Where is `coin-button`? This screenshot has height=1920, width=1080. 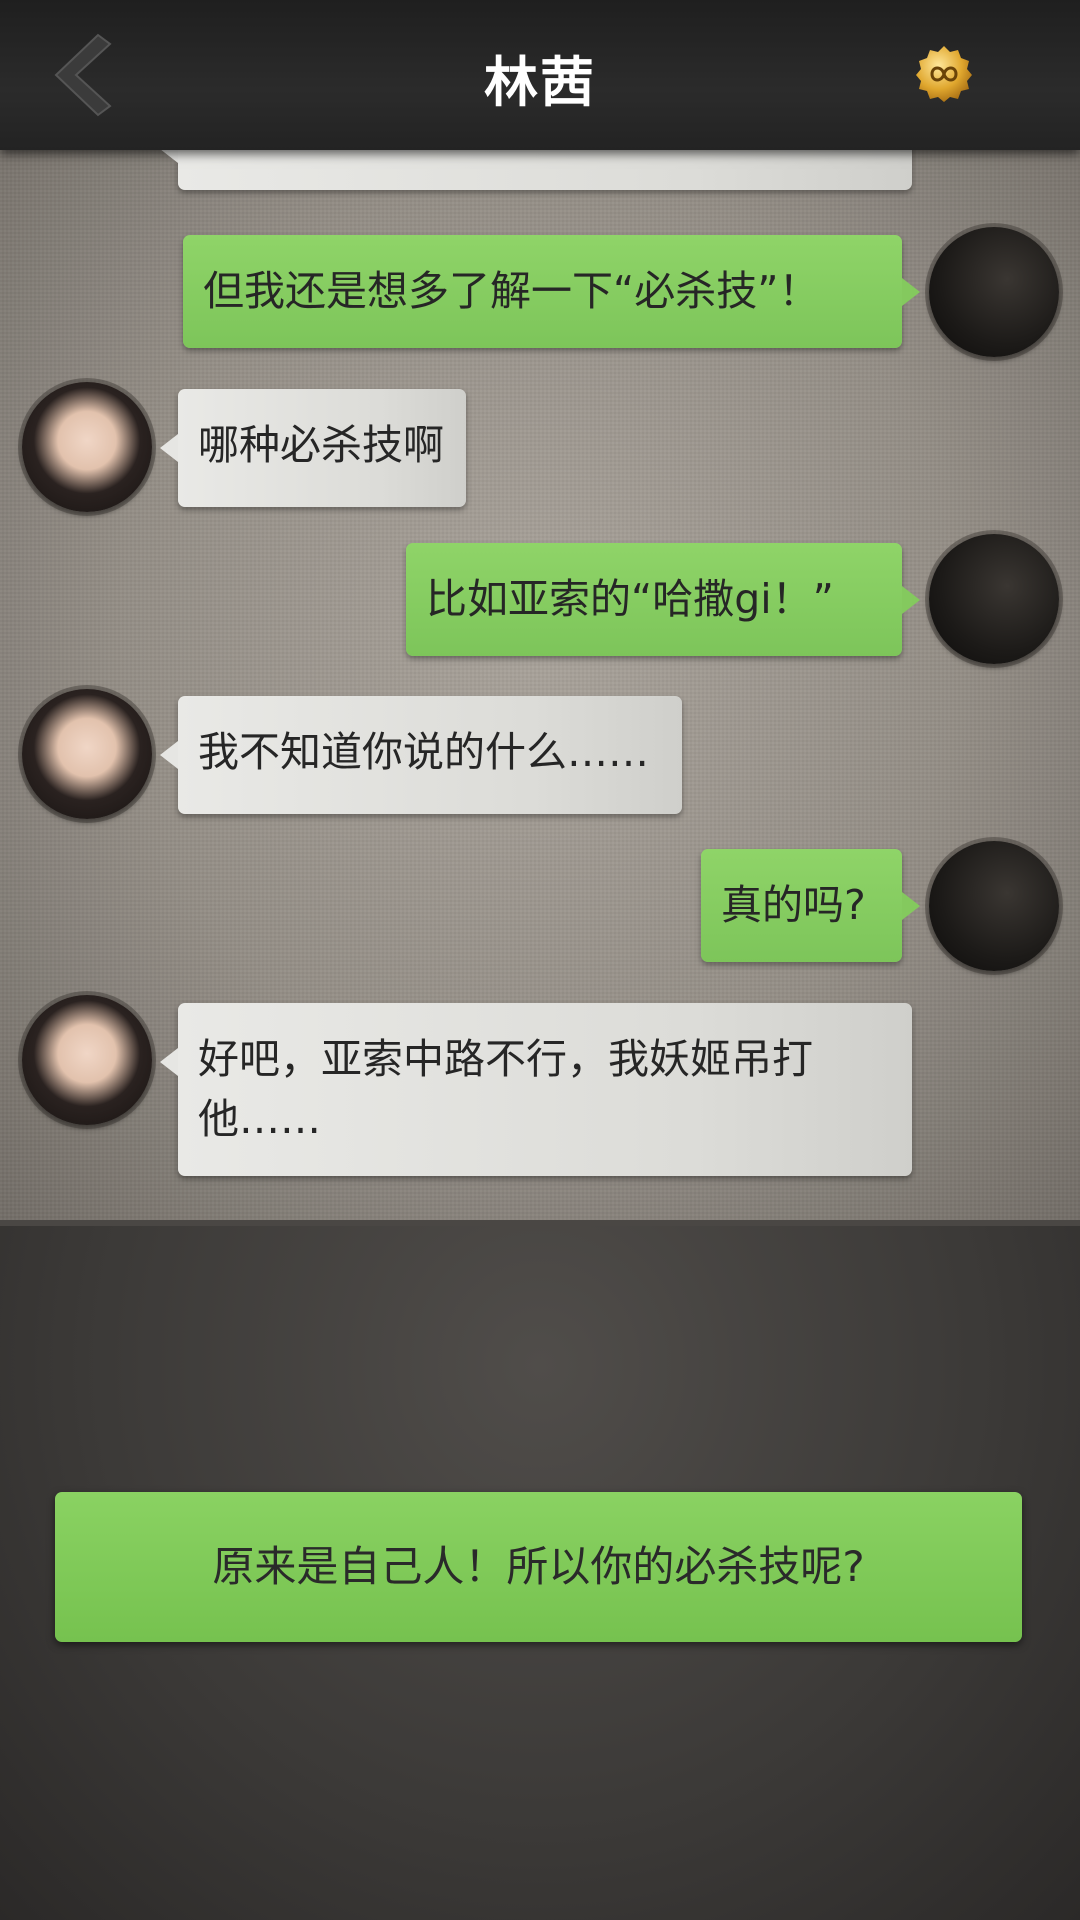 coin-button is located at coordinates (944, 74).